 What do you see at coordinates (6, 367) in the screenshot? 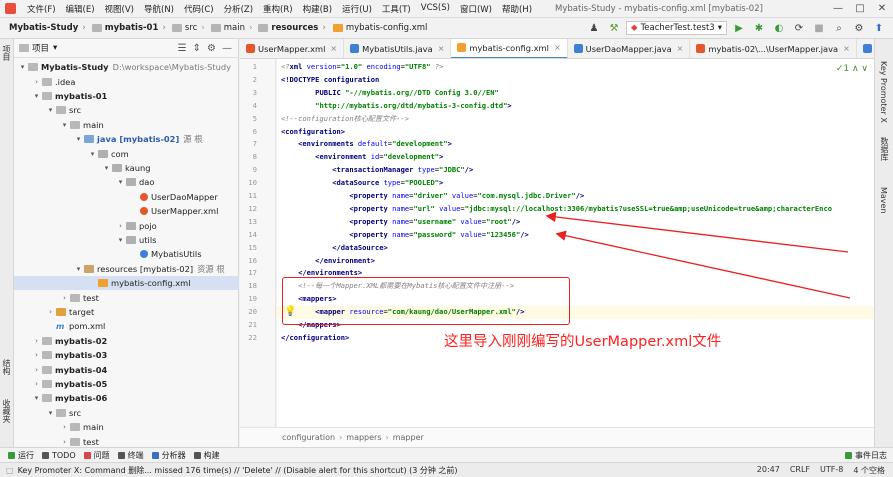
I see `structure-tool-tab: 结构` at bounding box center [6, 367].